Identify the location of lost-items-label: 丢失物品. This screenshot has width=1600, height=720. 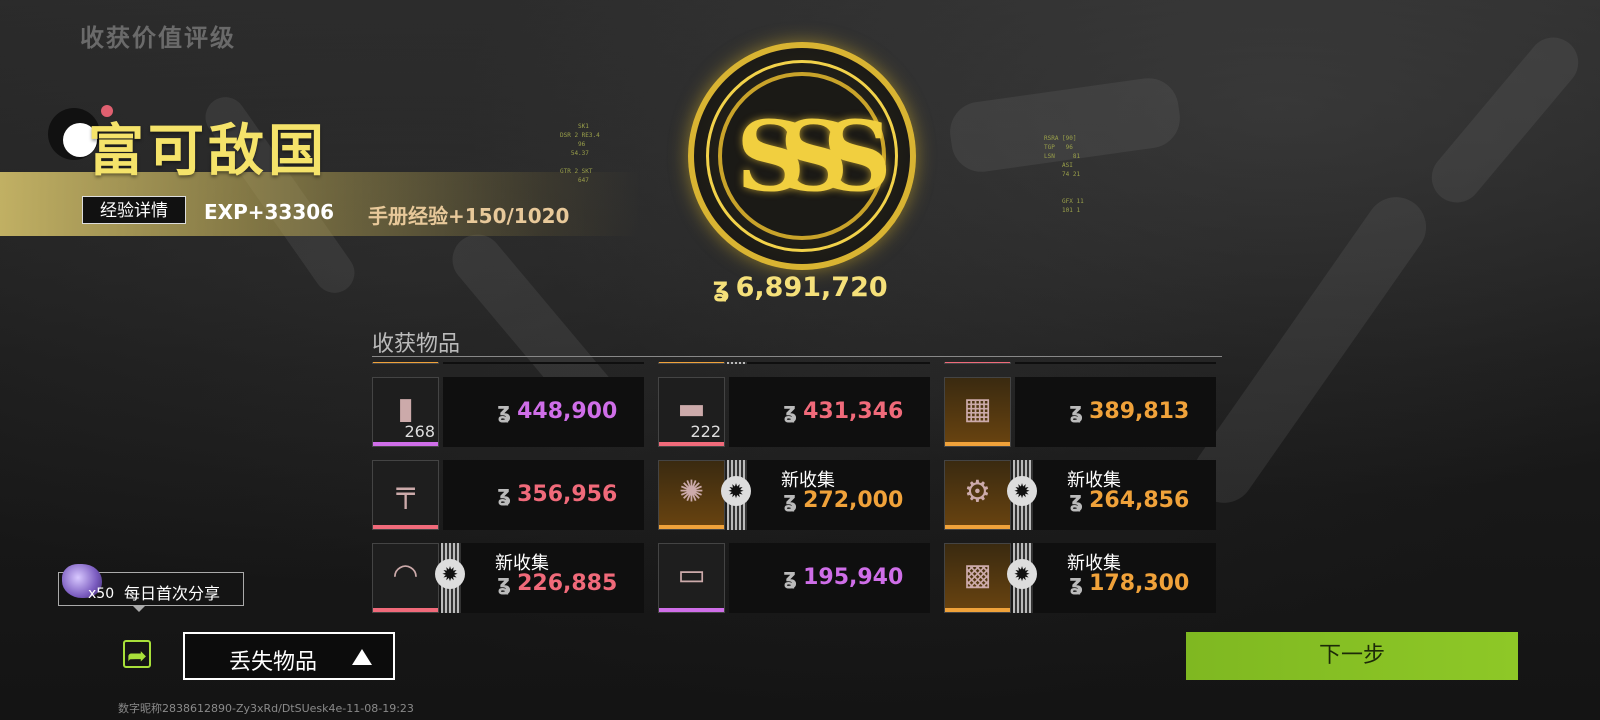
(273, 662).